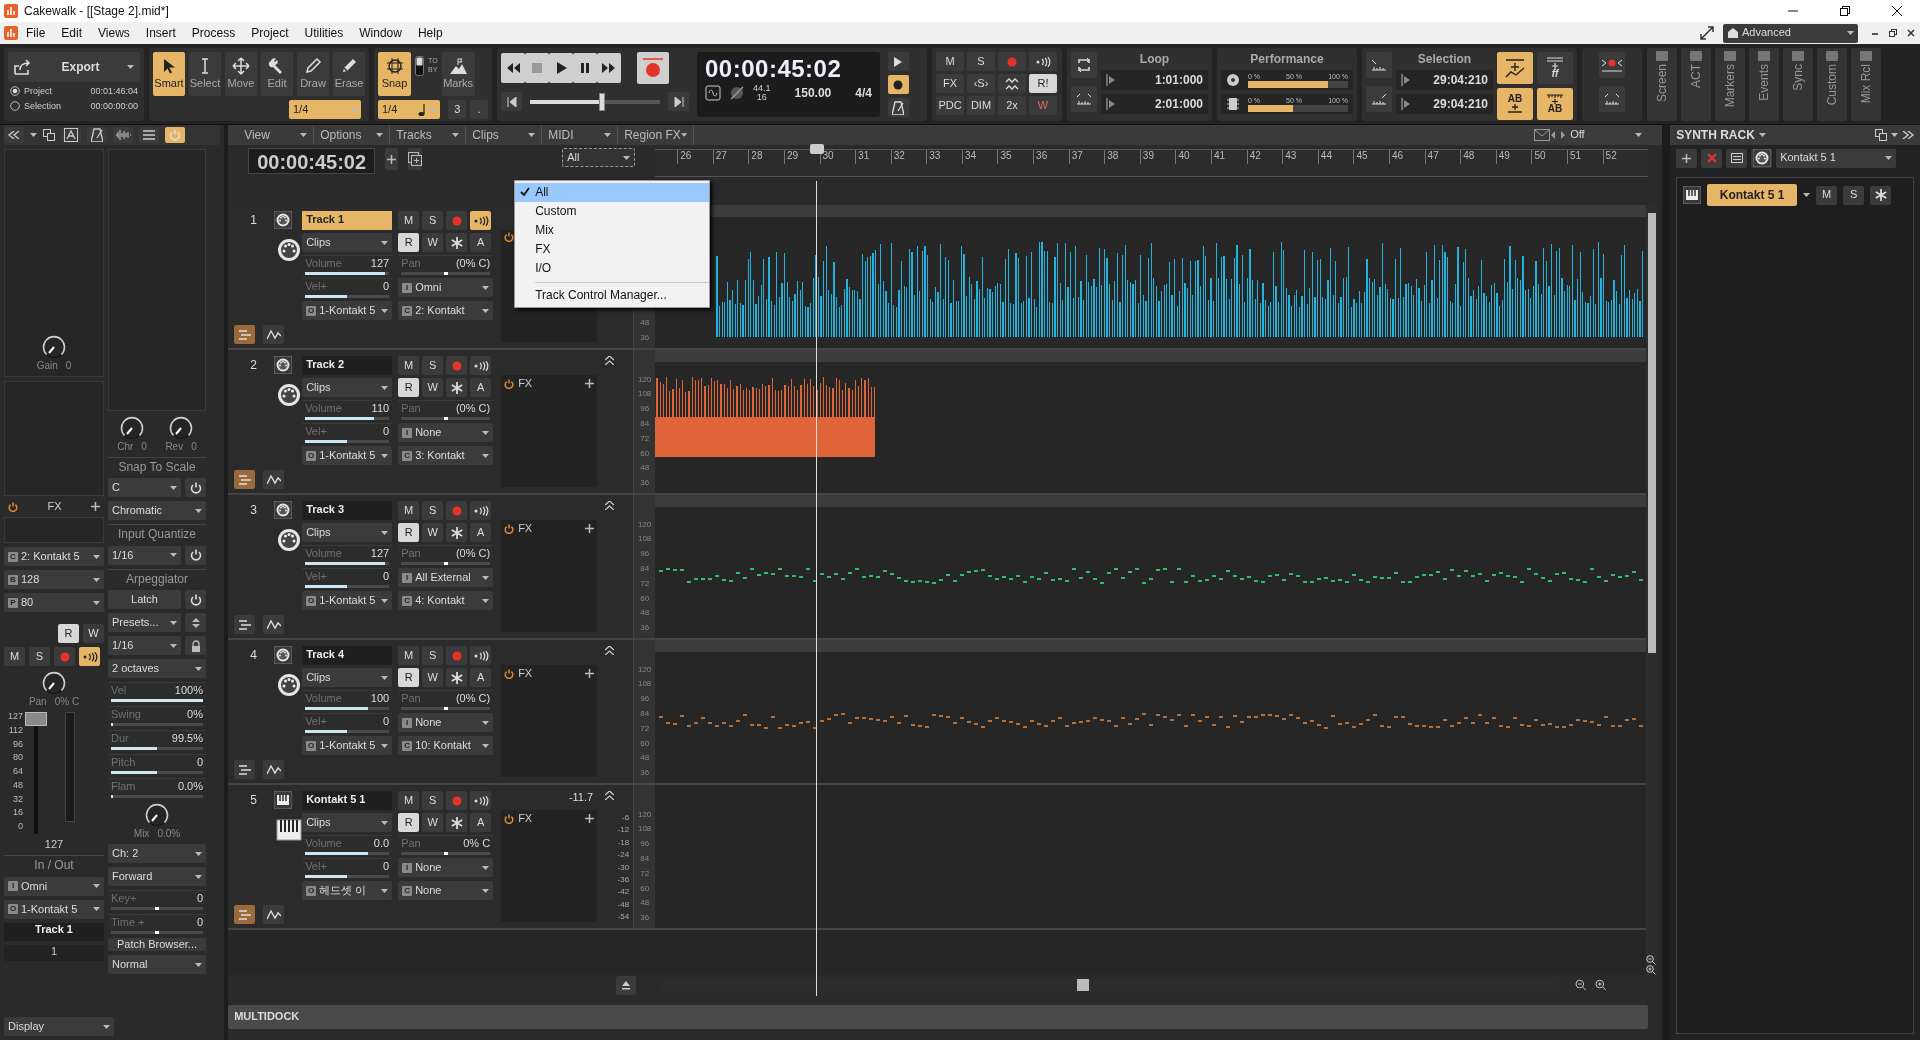  I want to click on marks-button: Marks, so click(458, 74).